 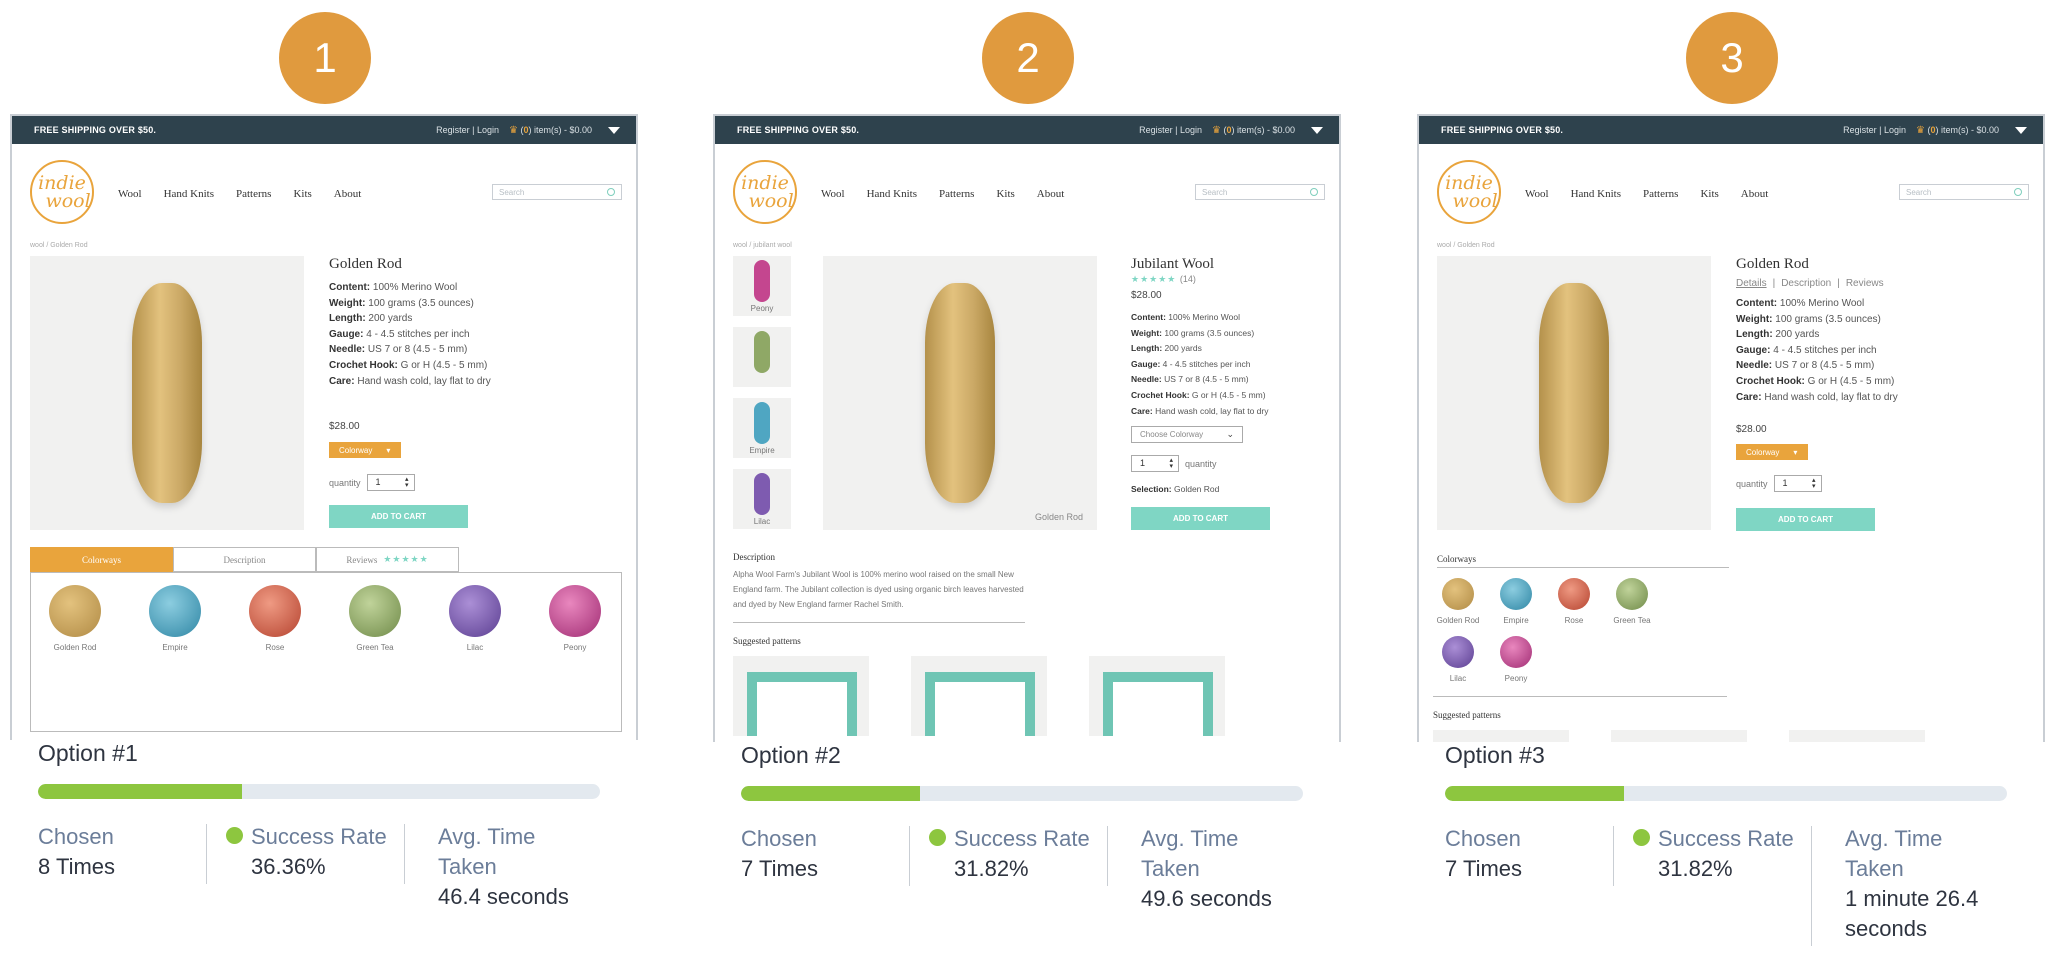 I want to click on main-nav: Wool Hand Knits Patterns Kits About, so click(x=239, y=194).